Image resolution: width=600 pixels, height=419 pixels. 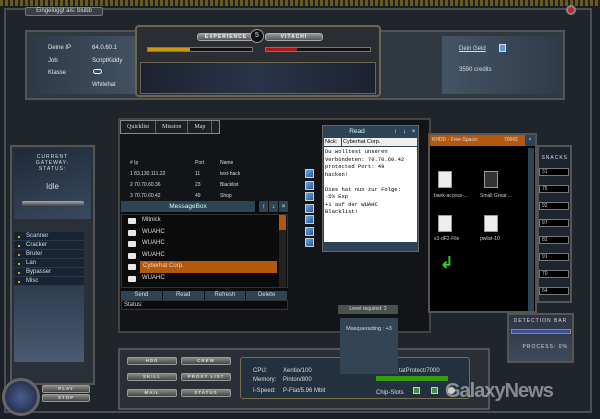 I want to click on refresh-button: Refresh, so click(x=226, y=295).